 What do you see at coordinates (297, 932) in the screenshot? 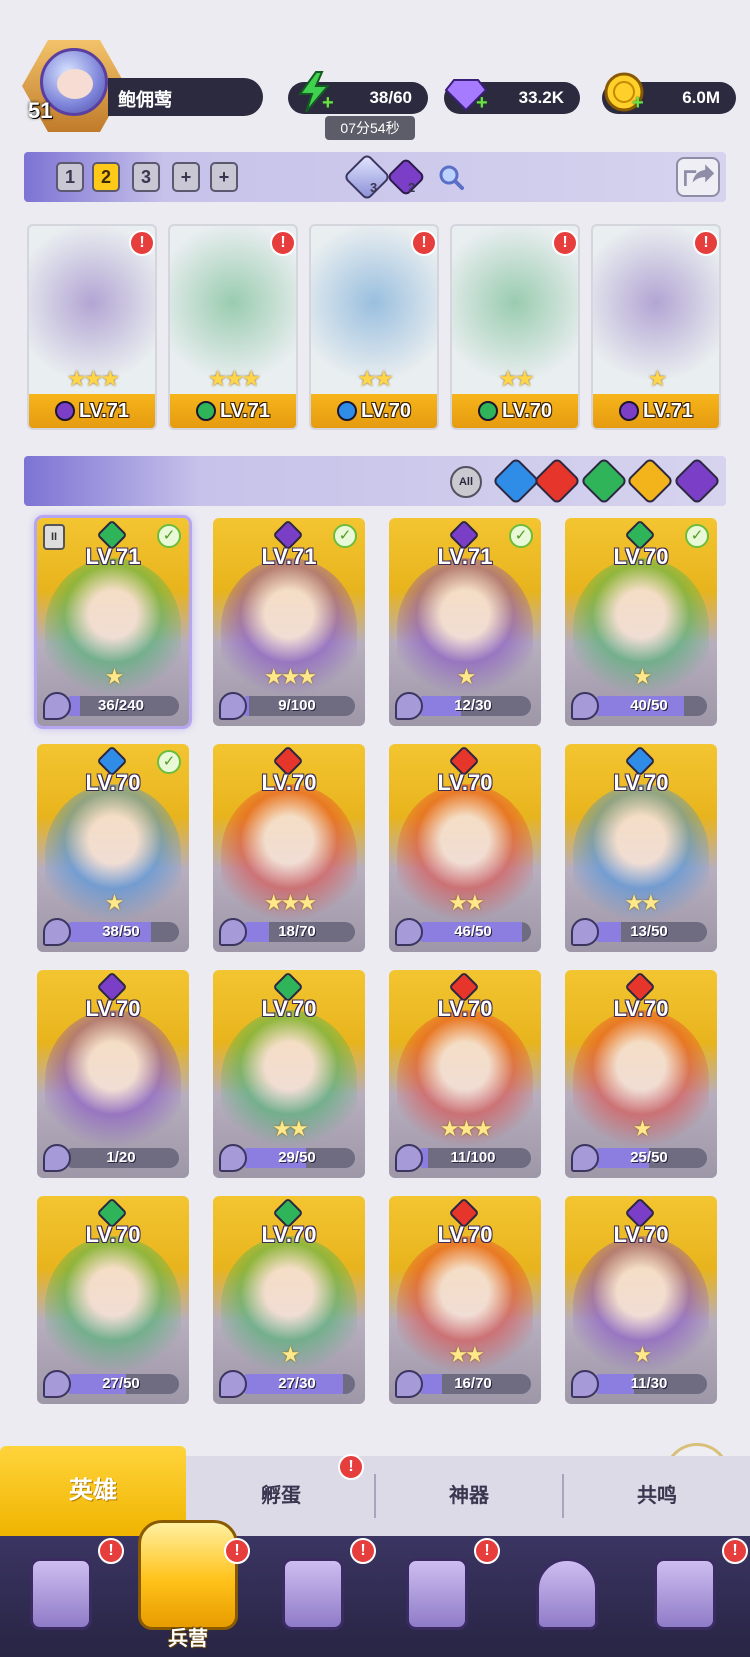
I see `shard-progress-bar: 18/70` at bounding box center [297, 932].